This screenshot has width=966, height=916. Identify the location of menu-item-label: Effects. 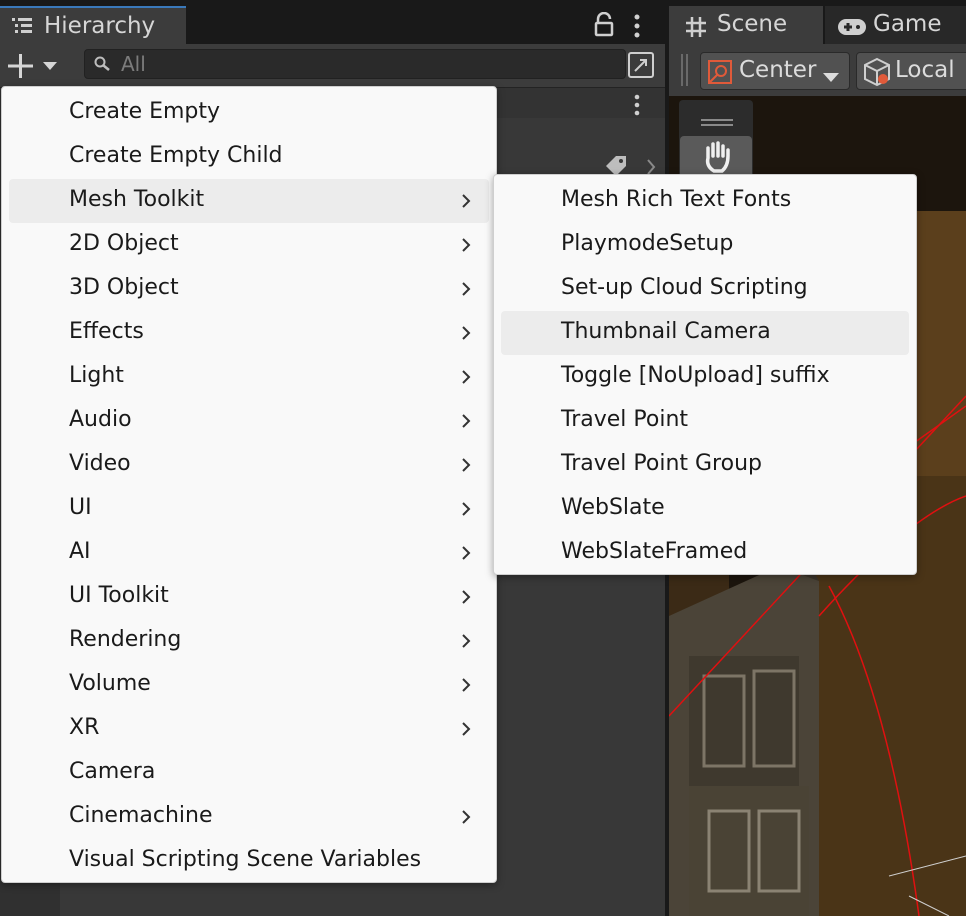
(106, 331).